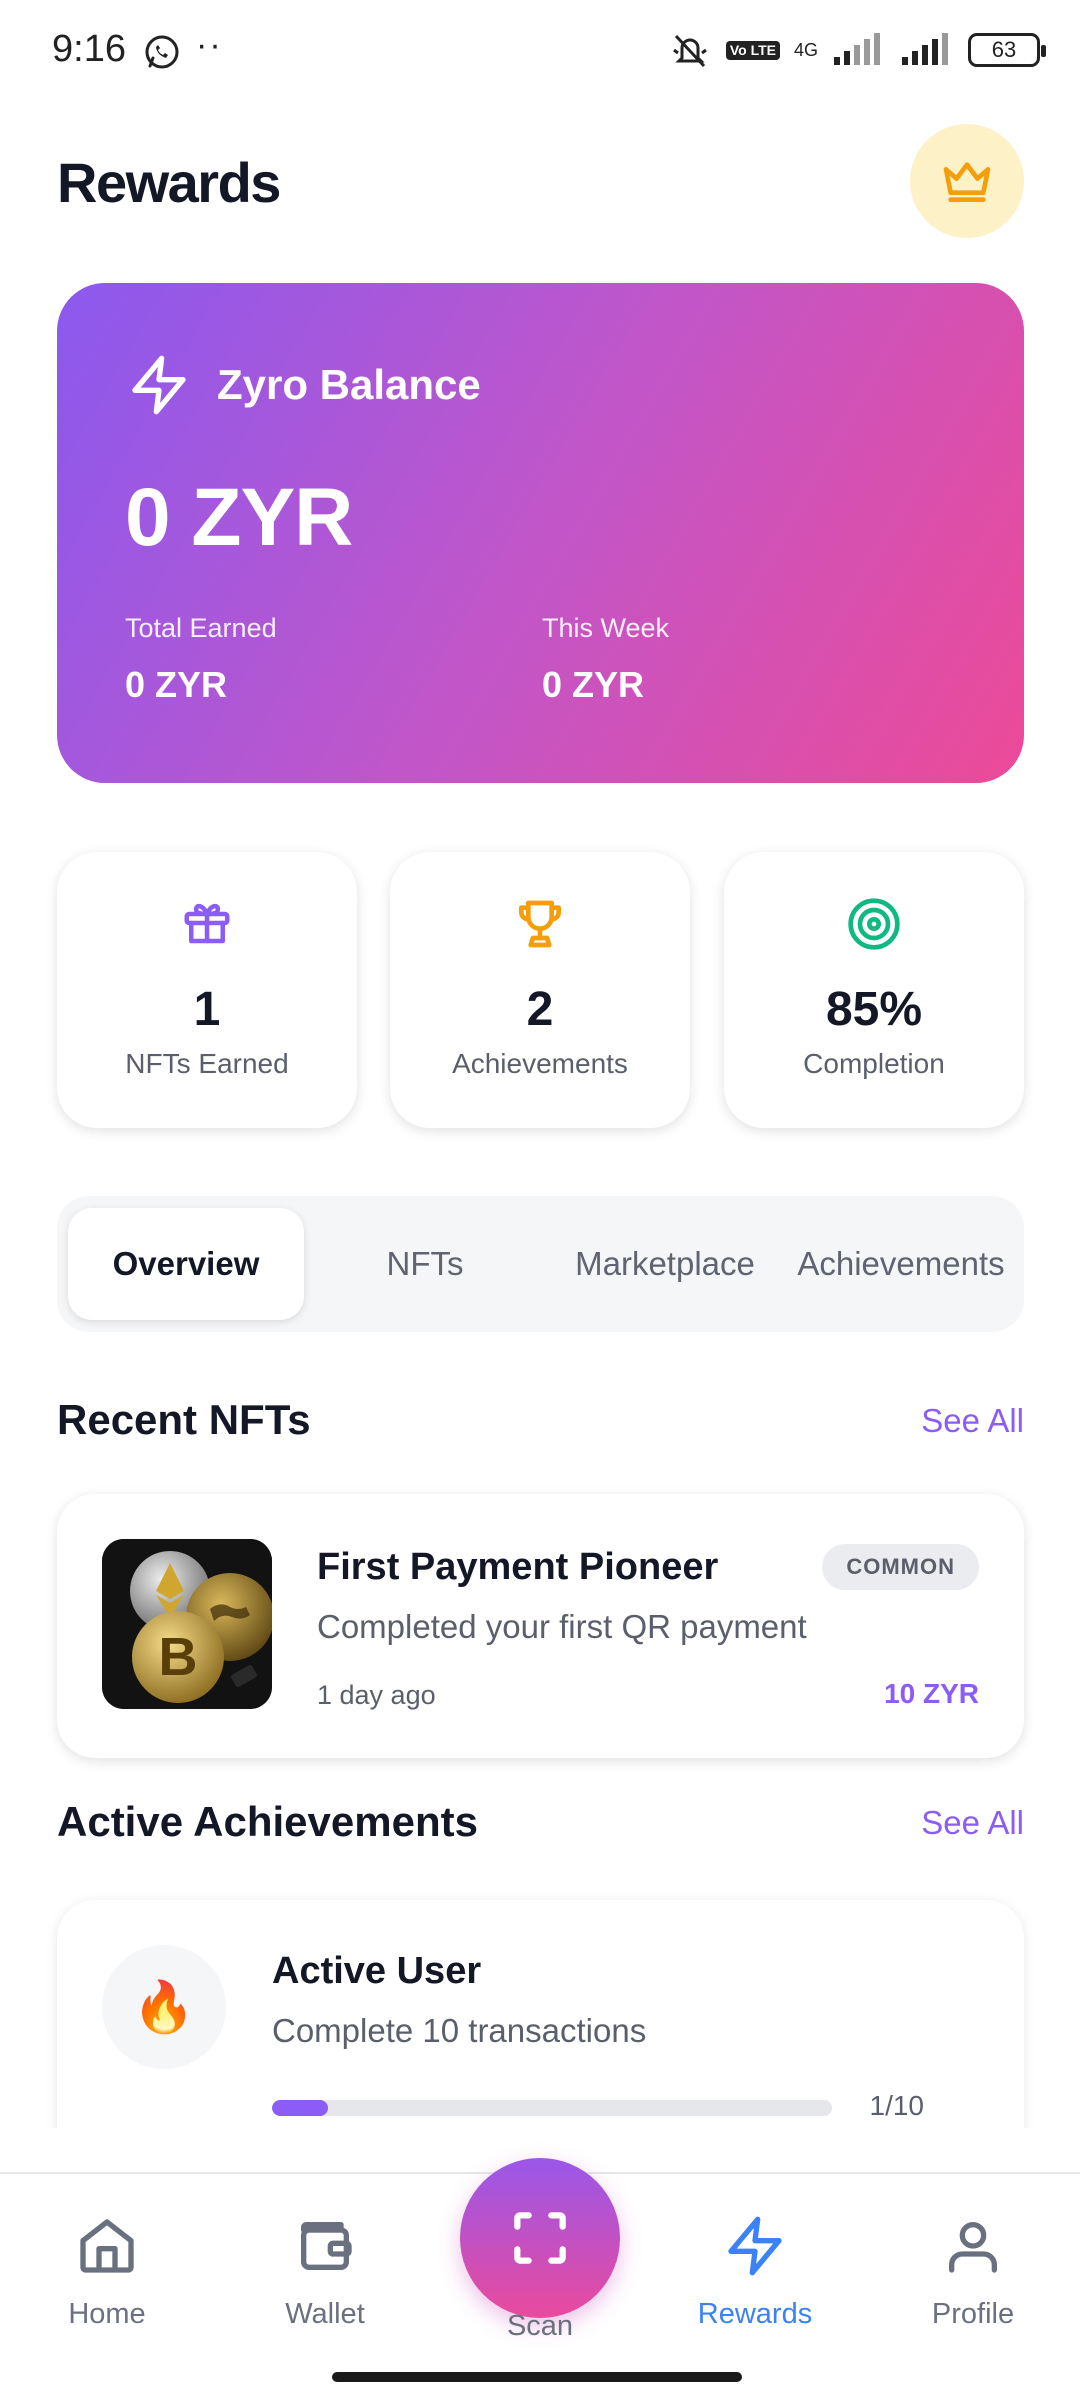 The height and width of the screenshot is (2400, 1080). I want to click on status-bar: 9:16 ·· Vo LTE 4G 63, so click(540, 50).